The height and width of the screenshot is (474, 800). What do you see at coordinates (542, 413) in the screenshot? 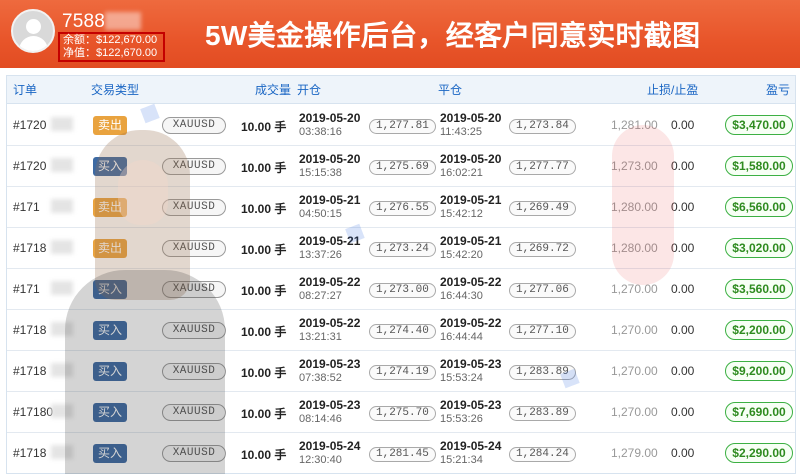
I see `close-price-pill: 1,283.89` at bounding box center [542, 413].